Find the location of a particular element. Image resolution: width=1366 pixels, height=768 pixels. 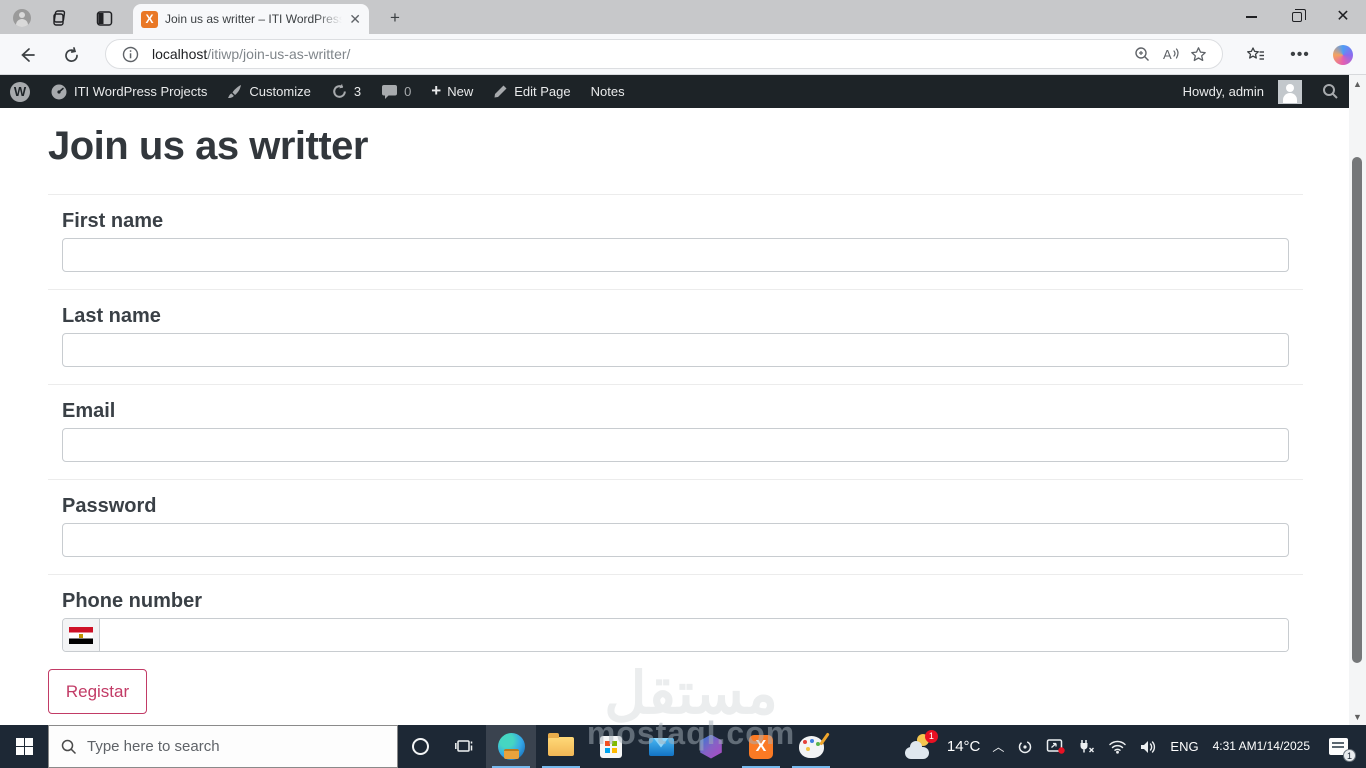

tab-close-icon: ✕ is located at coordinates (355, 19).